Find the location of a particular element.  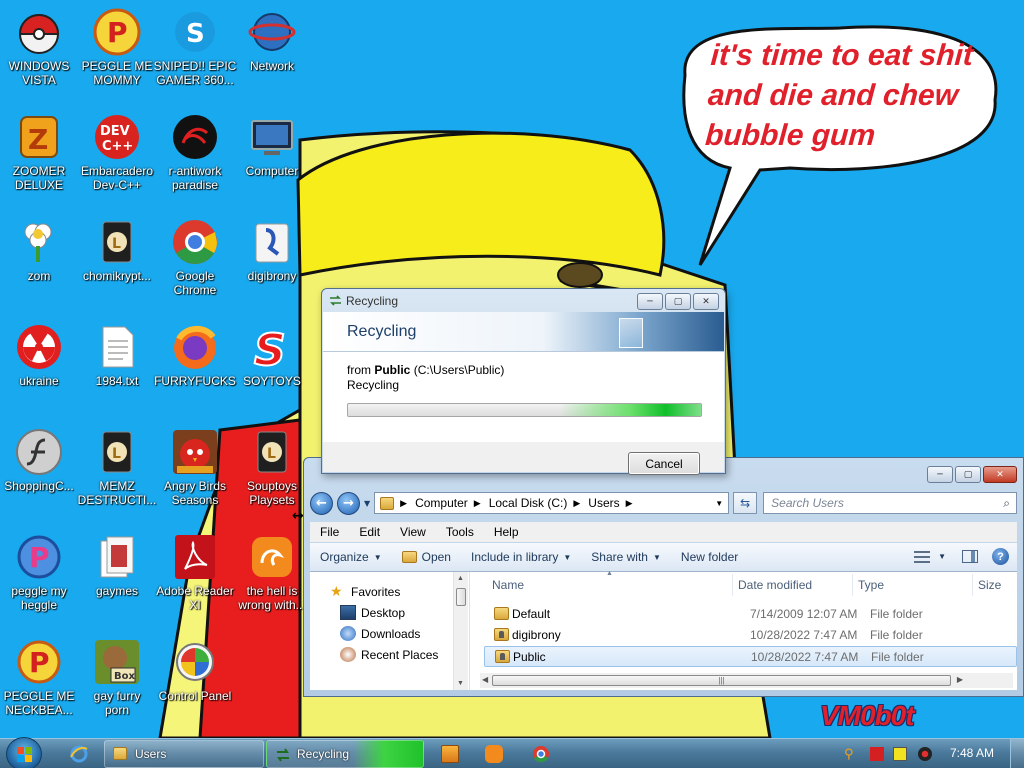

menu-file: File is located at coordinates (329, 532).